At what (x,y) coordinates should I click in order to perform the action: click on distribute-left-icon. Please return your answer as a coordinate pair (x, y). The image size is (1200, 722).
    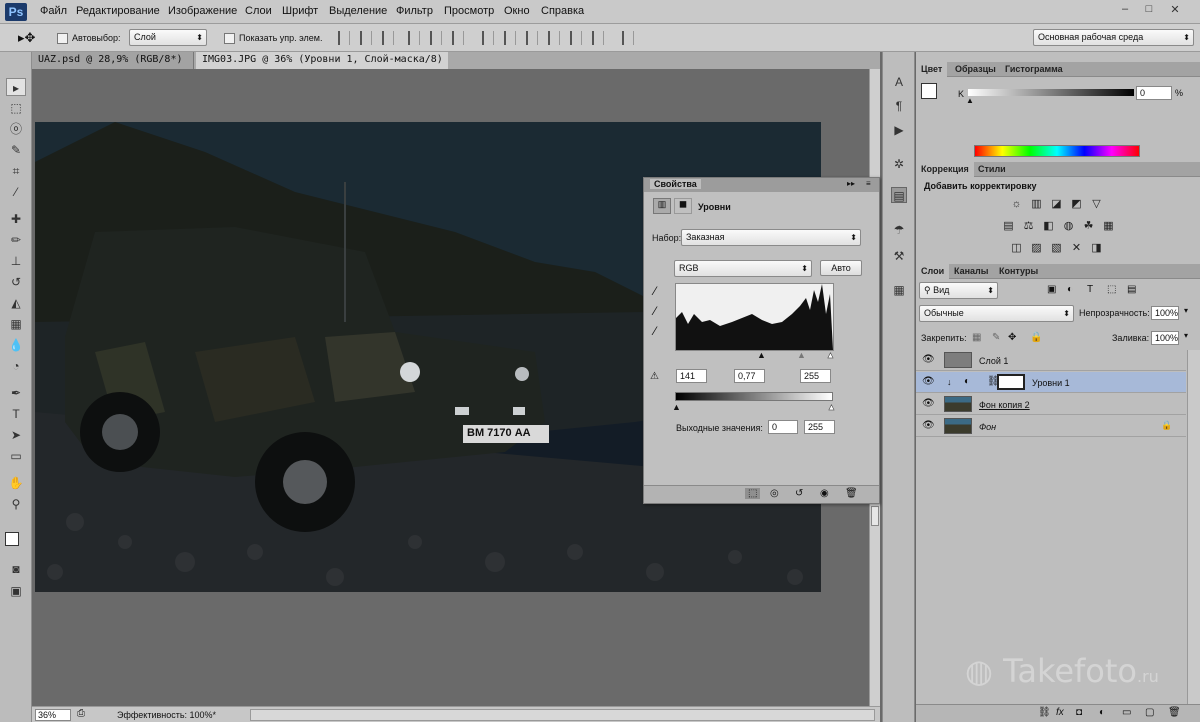
    Looking at the image, I should click on (554, 38).